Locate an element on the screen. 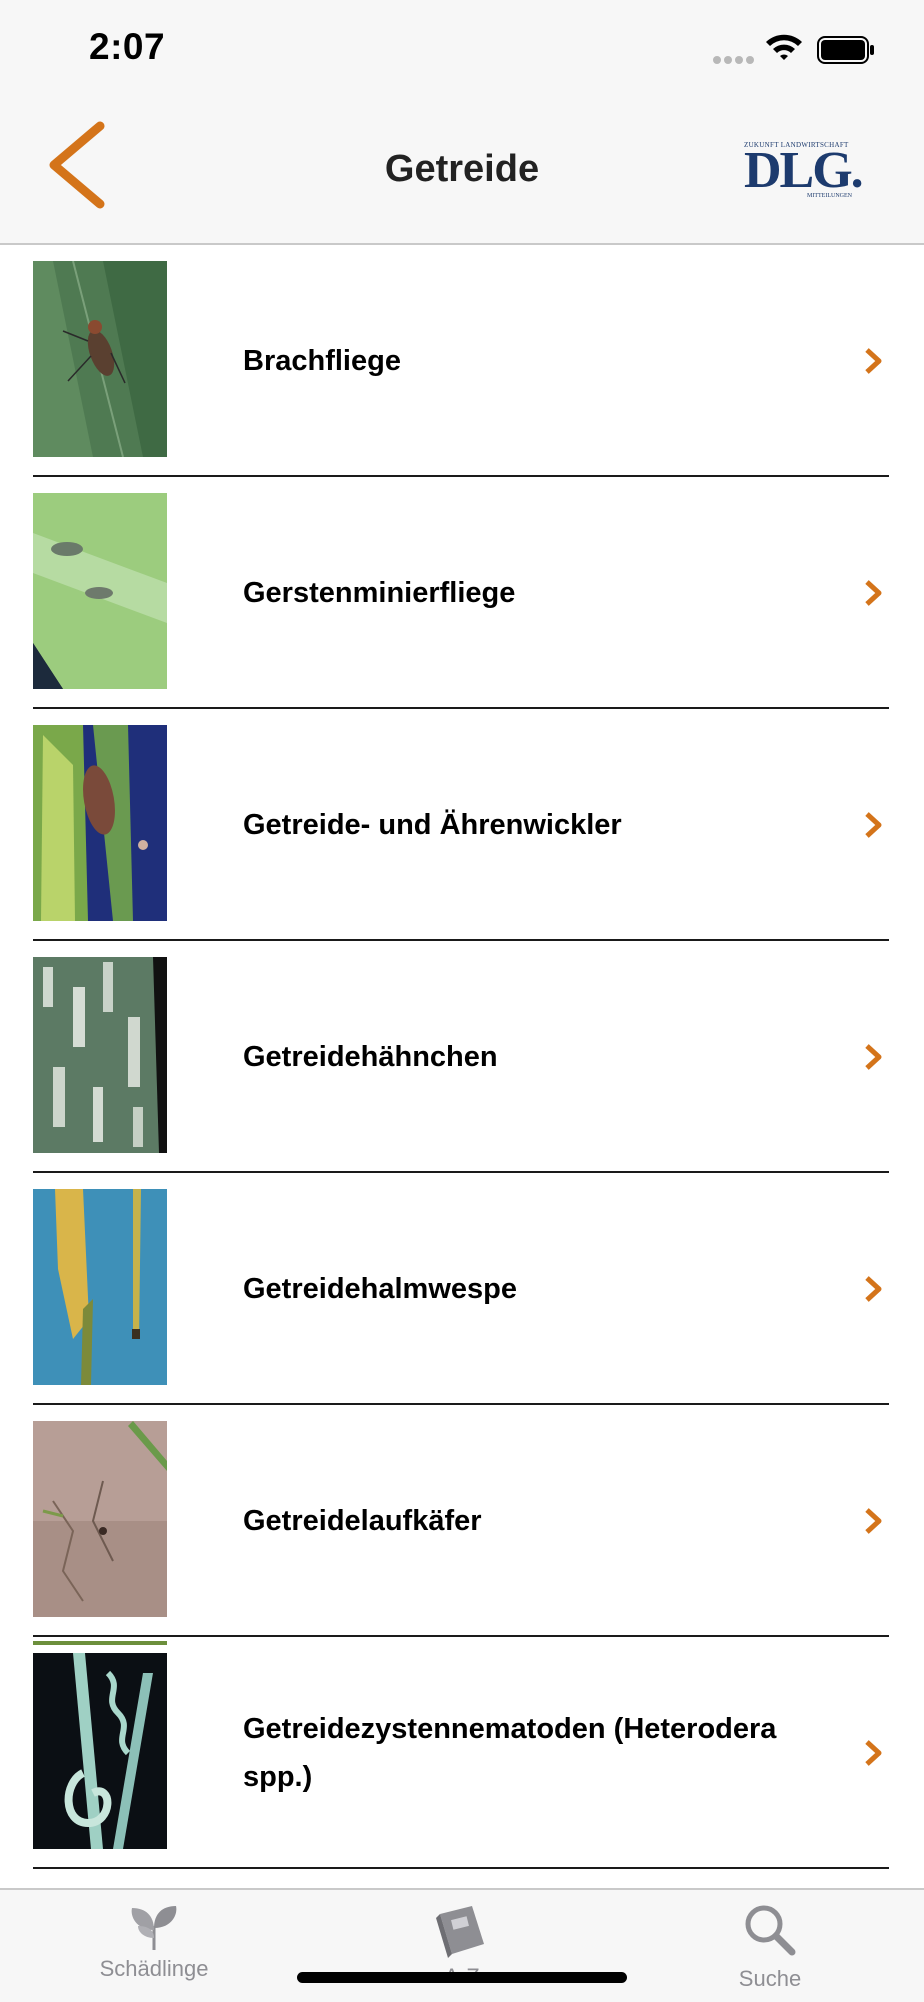 This screenshot has width=924, height=2002. tab-bar: Schädlinge A-Z Suche is located at coordinates (462, 1945).